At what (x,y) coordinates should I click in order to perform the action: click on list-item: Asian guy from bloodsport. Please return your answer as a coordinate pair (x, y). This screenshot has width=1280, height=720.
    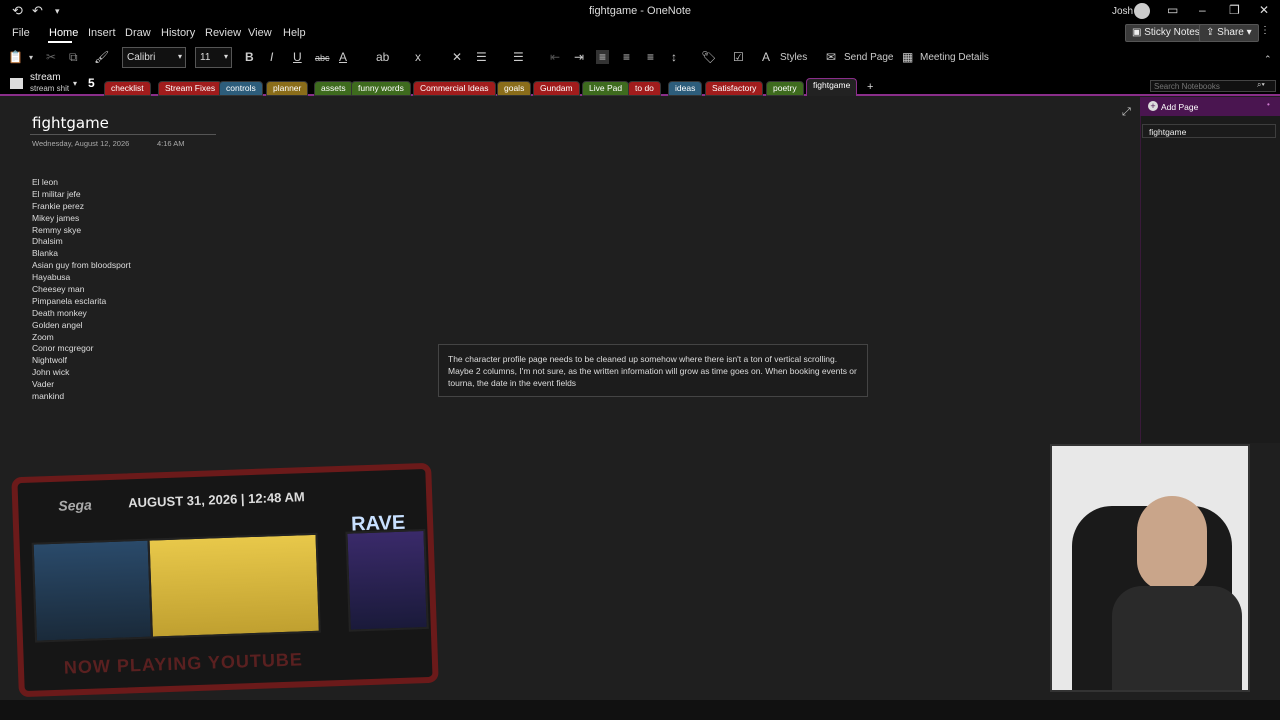
    Looking at the image, I should click on (81, 266).